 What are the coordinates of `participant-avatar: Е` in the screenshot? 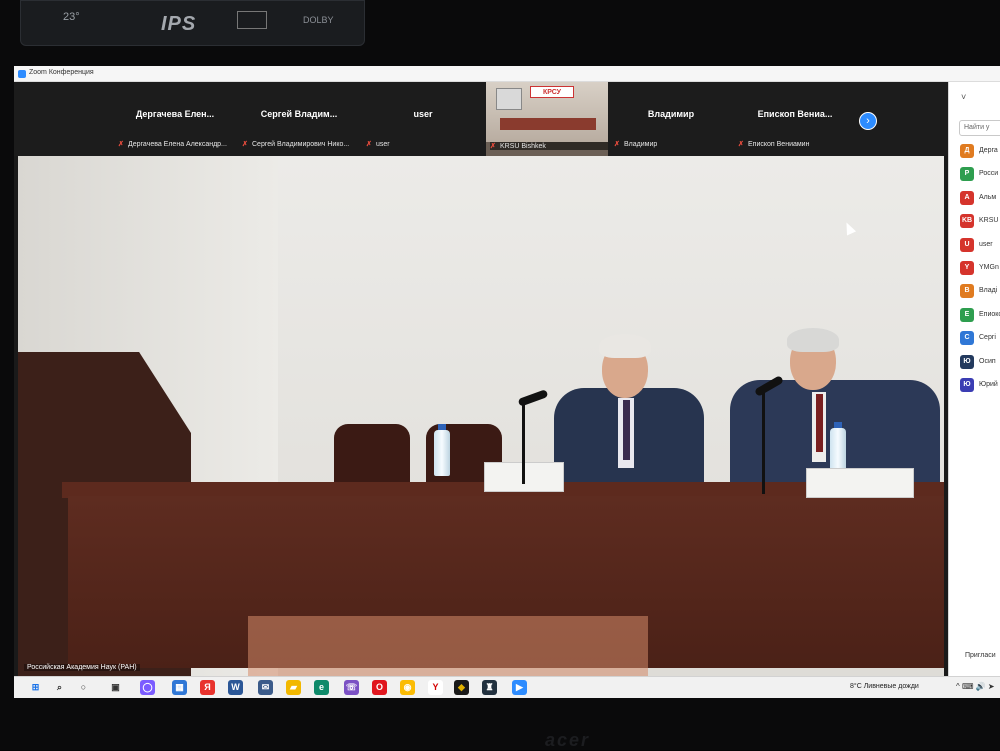 It's located at (967, 314).